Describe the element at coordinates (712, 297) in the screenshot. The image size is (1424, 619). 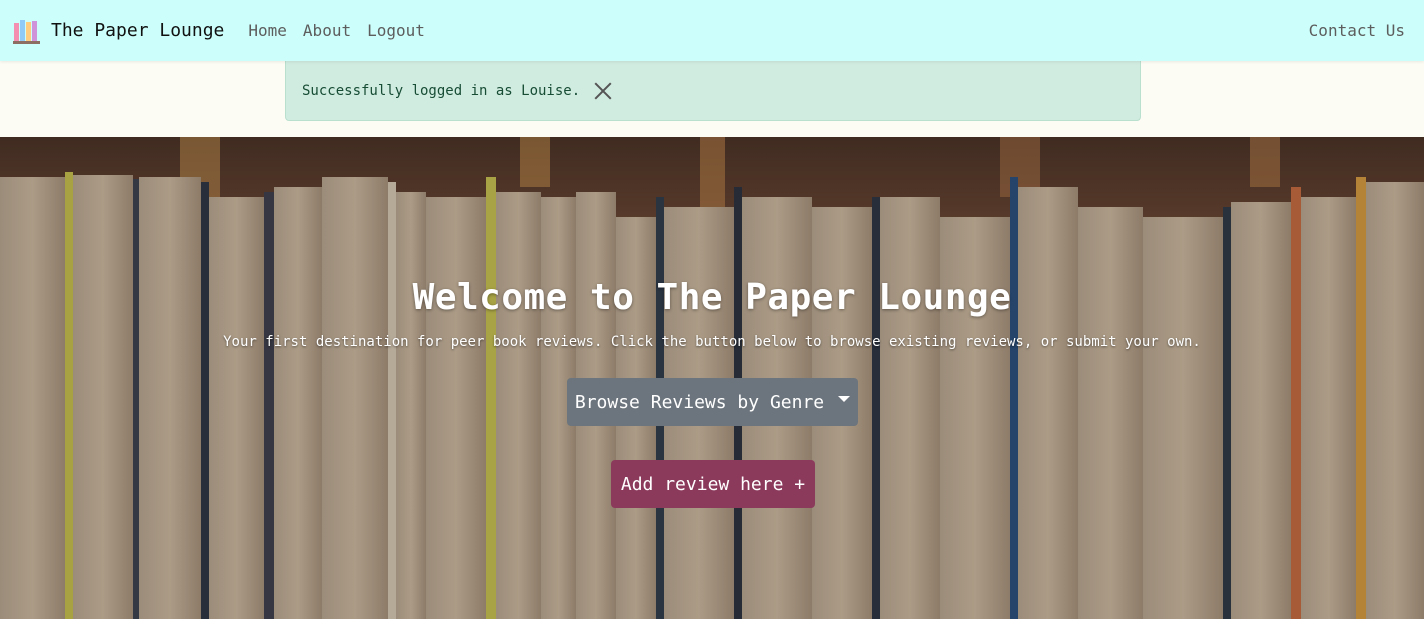
I see `hero-title: Welcome to The Paper Lounge` at that location.